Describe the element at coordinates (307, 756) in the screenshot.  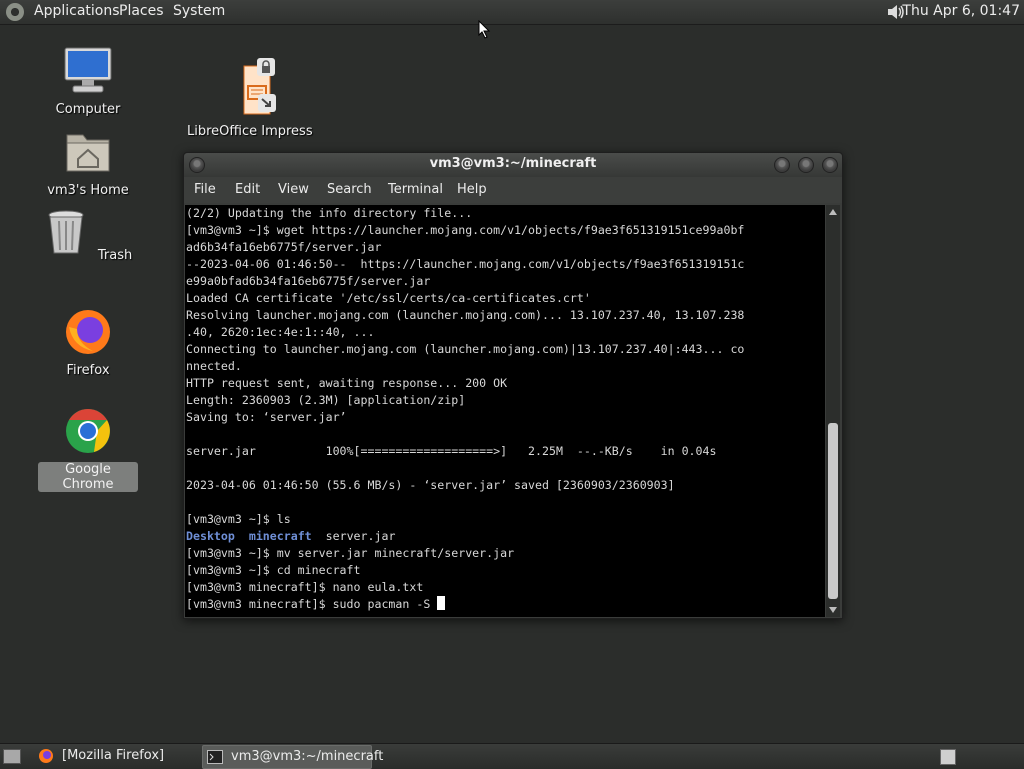
I see `task-terminal-label: vm3@vm3:~/minecraft` at that location.